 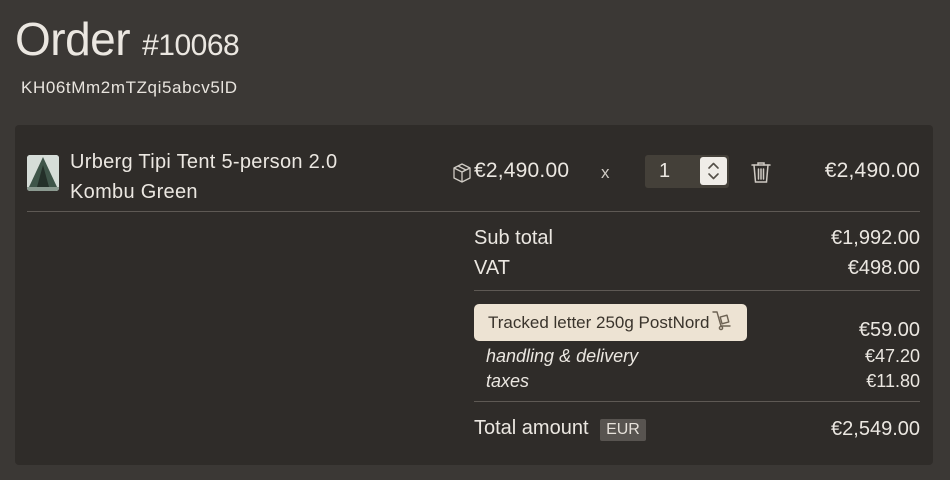 What do you see at coordinates (697, 429) in the screenshot?
I see `total-row: Total amount EUR €2,549.00` at bounding box center [697, 429].